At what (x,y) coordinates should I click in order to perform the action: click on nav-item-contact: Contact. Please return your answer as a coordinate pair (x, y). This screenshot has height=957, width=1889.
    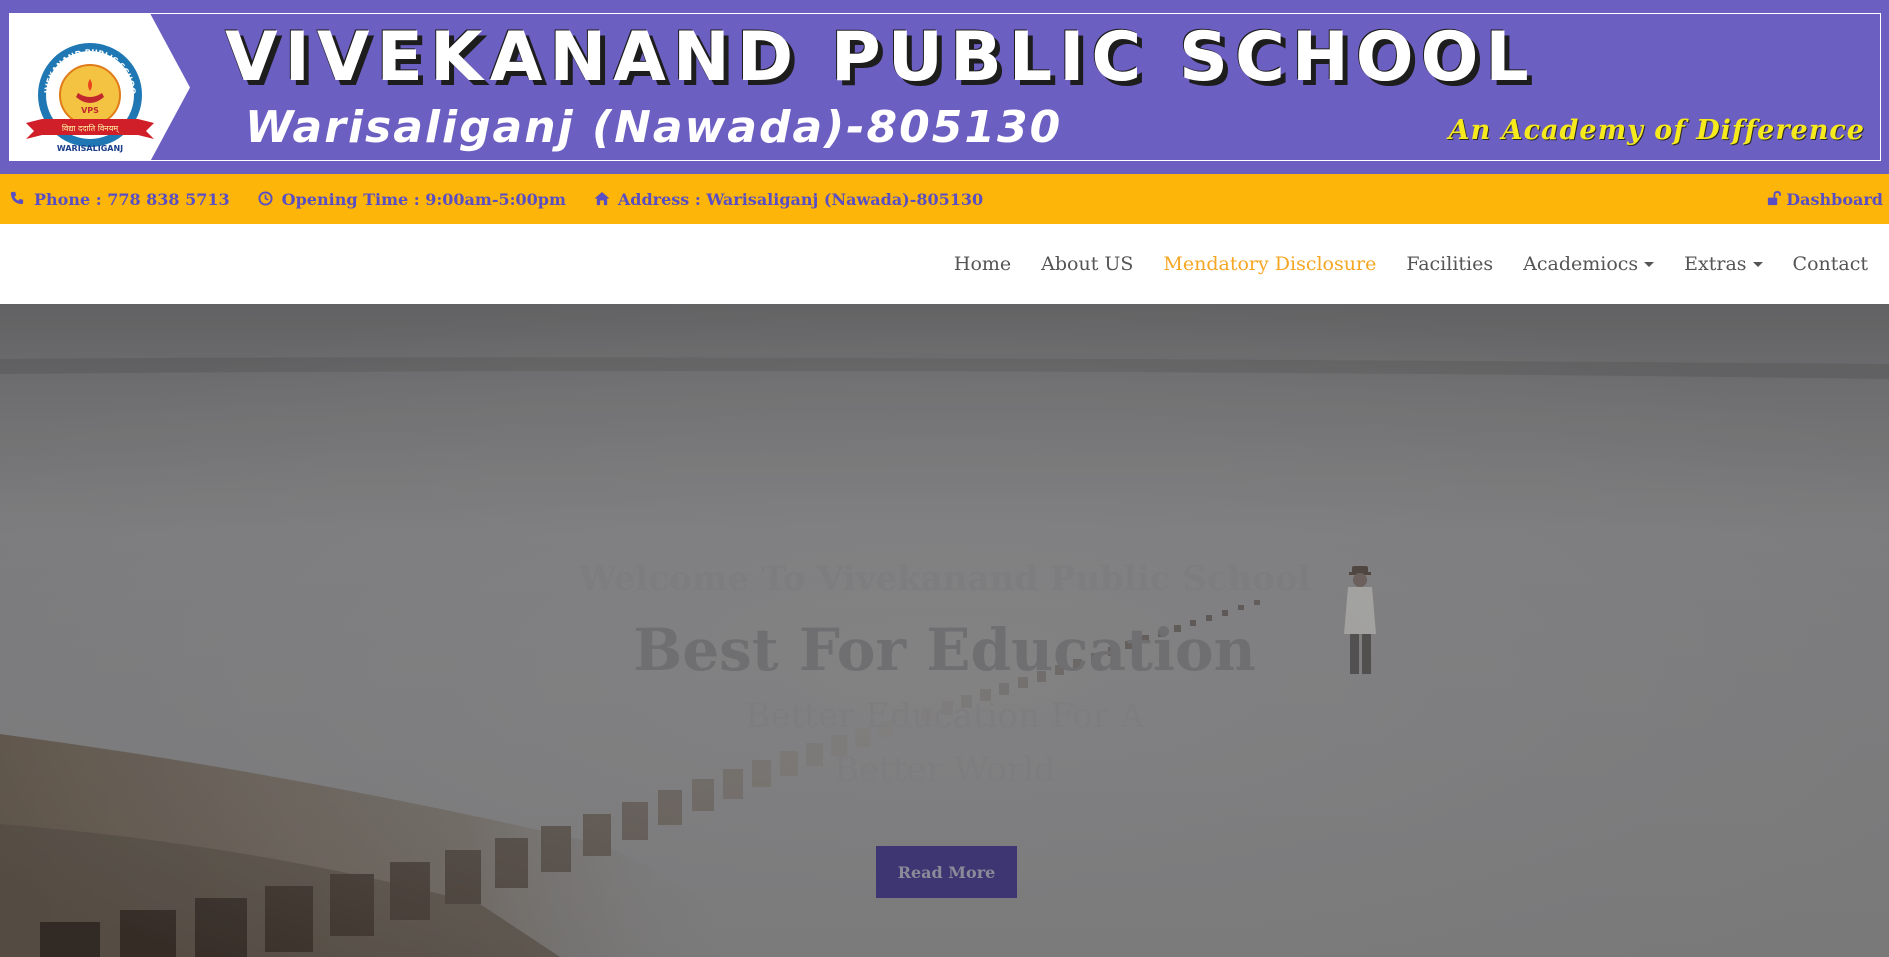
    Looking at the image, I should click on (1830, 264).